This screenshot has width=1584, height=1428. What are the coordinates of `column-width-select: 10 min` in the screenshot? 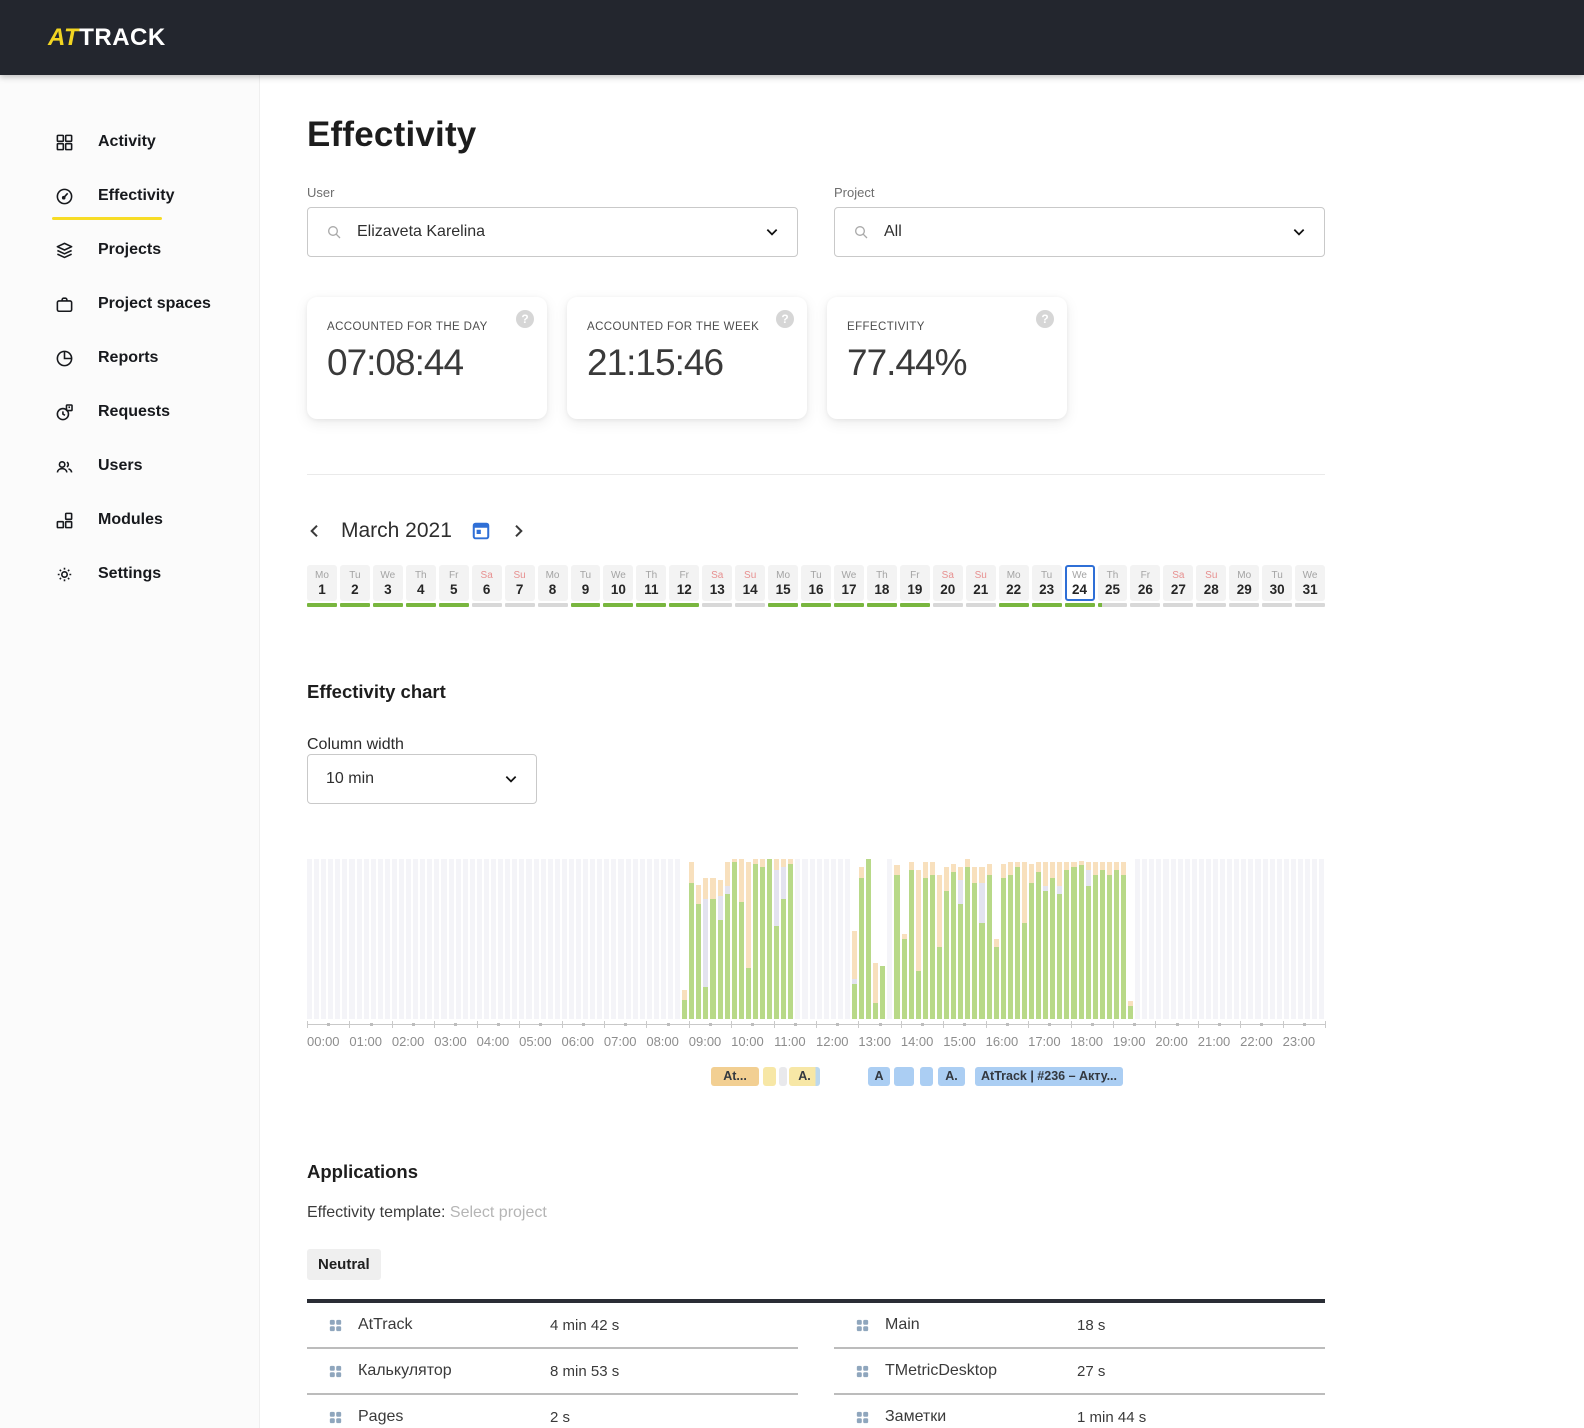 It's located at (422, 779).